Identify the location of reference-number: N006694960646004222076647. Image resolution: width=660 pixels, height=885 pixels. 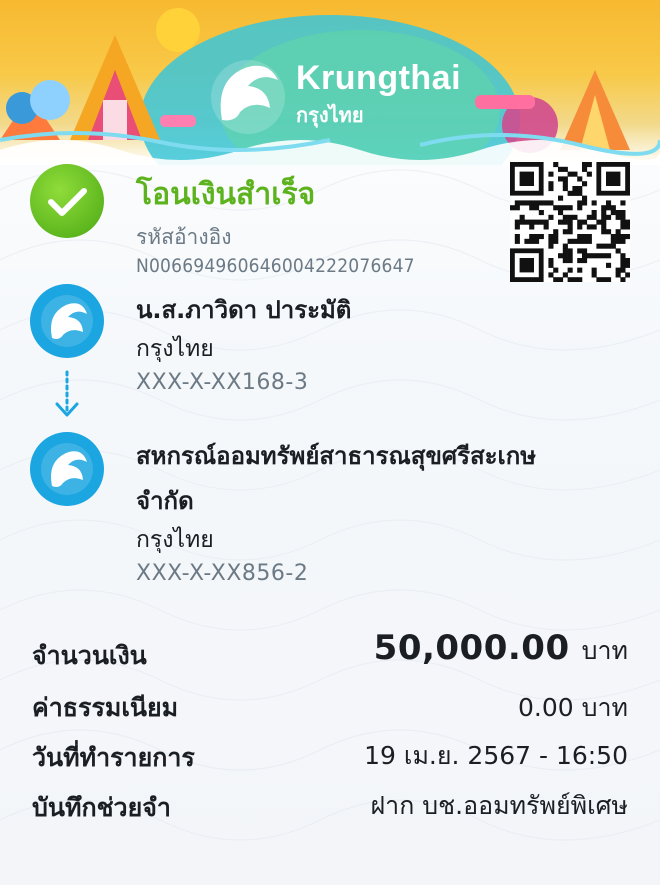
(275, 266).